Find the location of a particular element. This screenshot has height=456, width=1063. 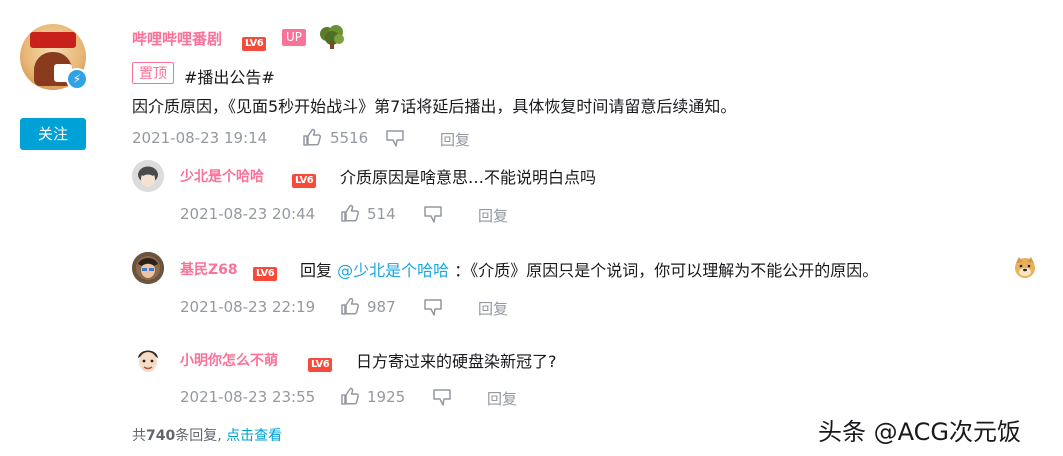

reply-time: 2021-08-23 22:19 is located at coordinates (248, 307).